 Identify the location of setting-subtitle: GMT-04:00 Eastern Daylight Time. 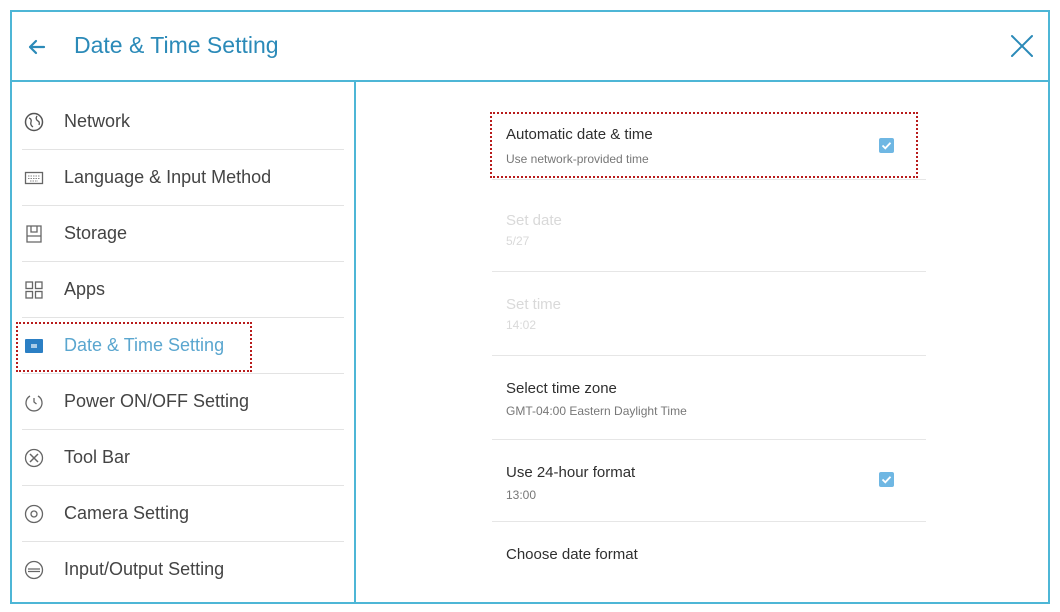
(596, 411).